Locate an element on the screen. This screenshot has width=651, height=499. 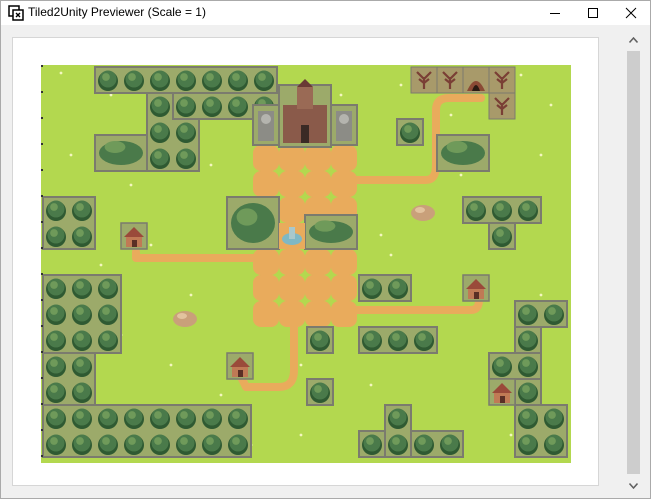
minimize-icon is located at coordinates (555, 13).